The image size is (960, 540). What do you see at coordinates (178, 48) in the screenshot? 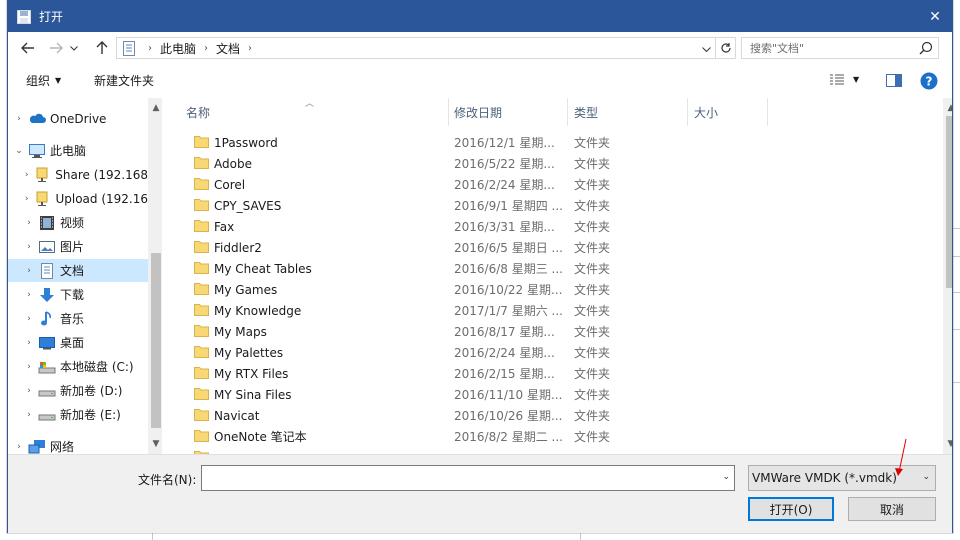
I see `breadcrumb-this-pc: 此电脑` at bounding box center [178, 48].